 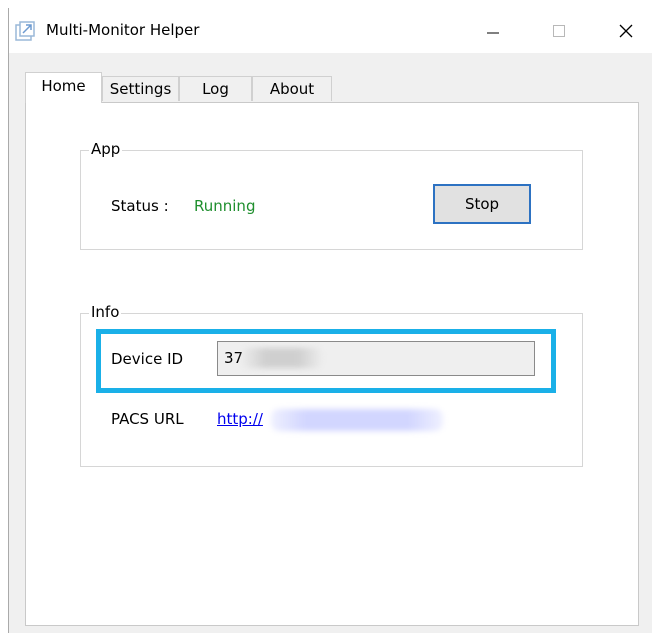 I want to click on tab-log: Log, so click(x=215, y=88).